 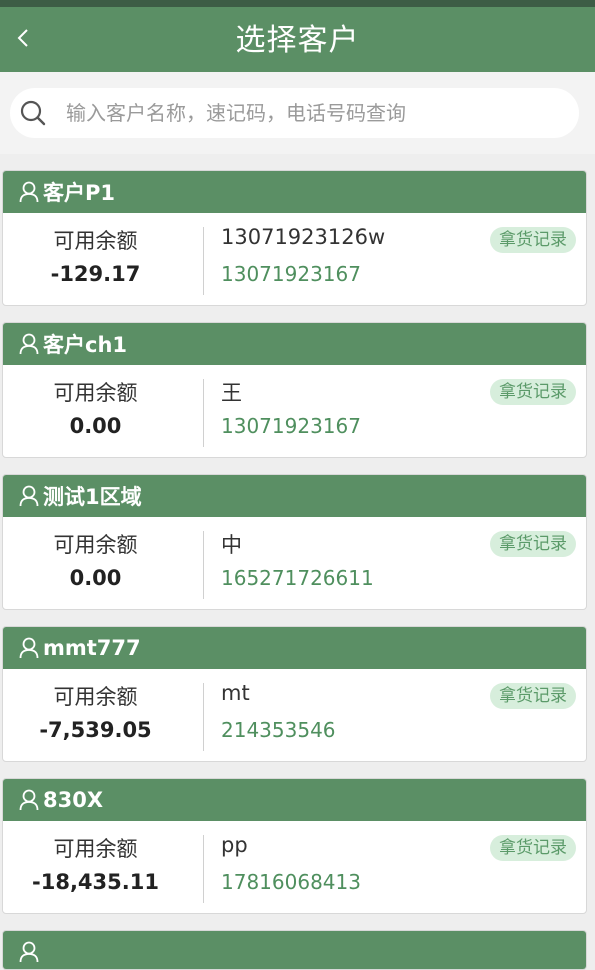 I want to click on customer-body: 可用余额 -18,435.11 pp 17816068413 拿货记录, so click(x=294, y=867).